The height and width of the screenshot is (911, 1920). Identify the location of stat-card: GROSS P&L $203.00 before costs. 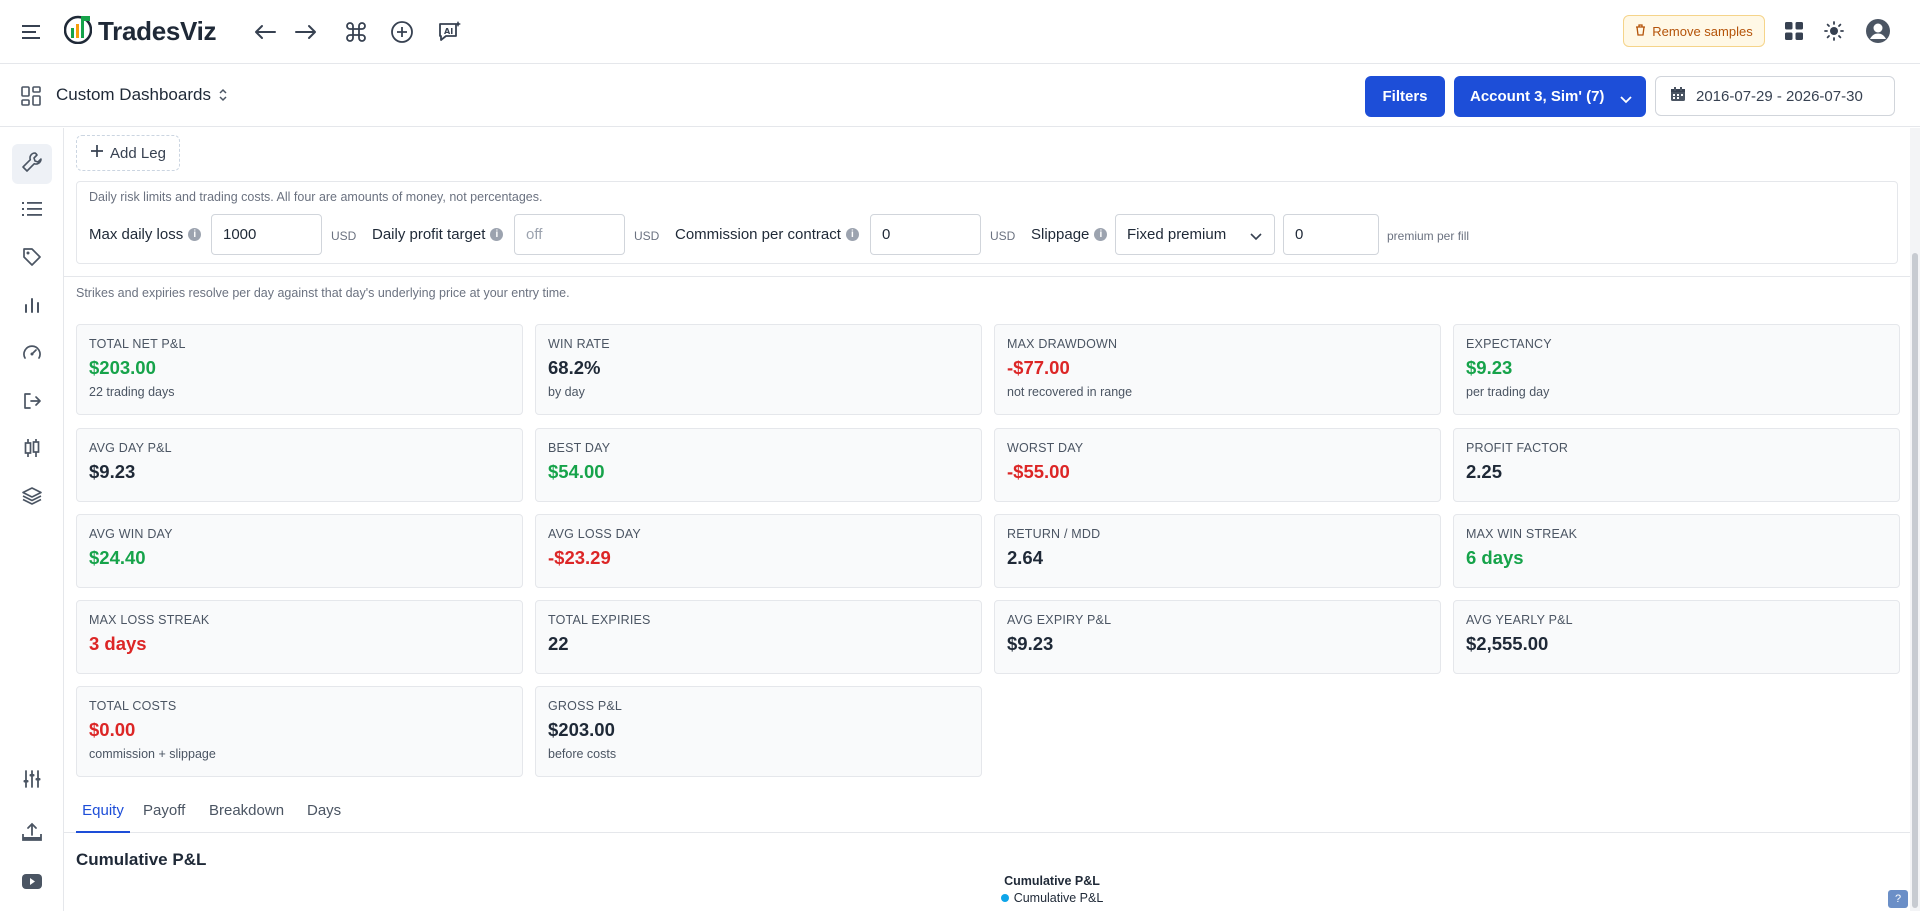
(758, 731).